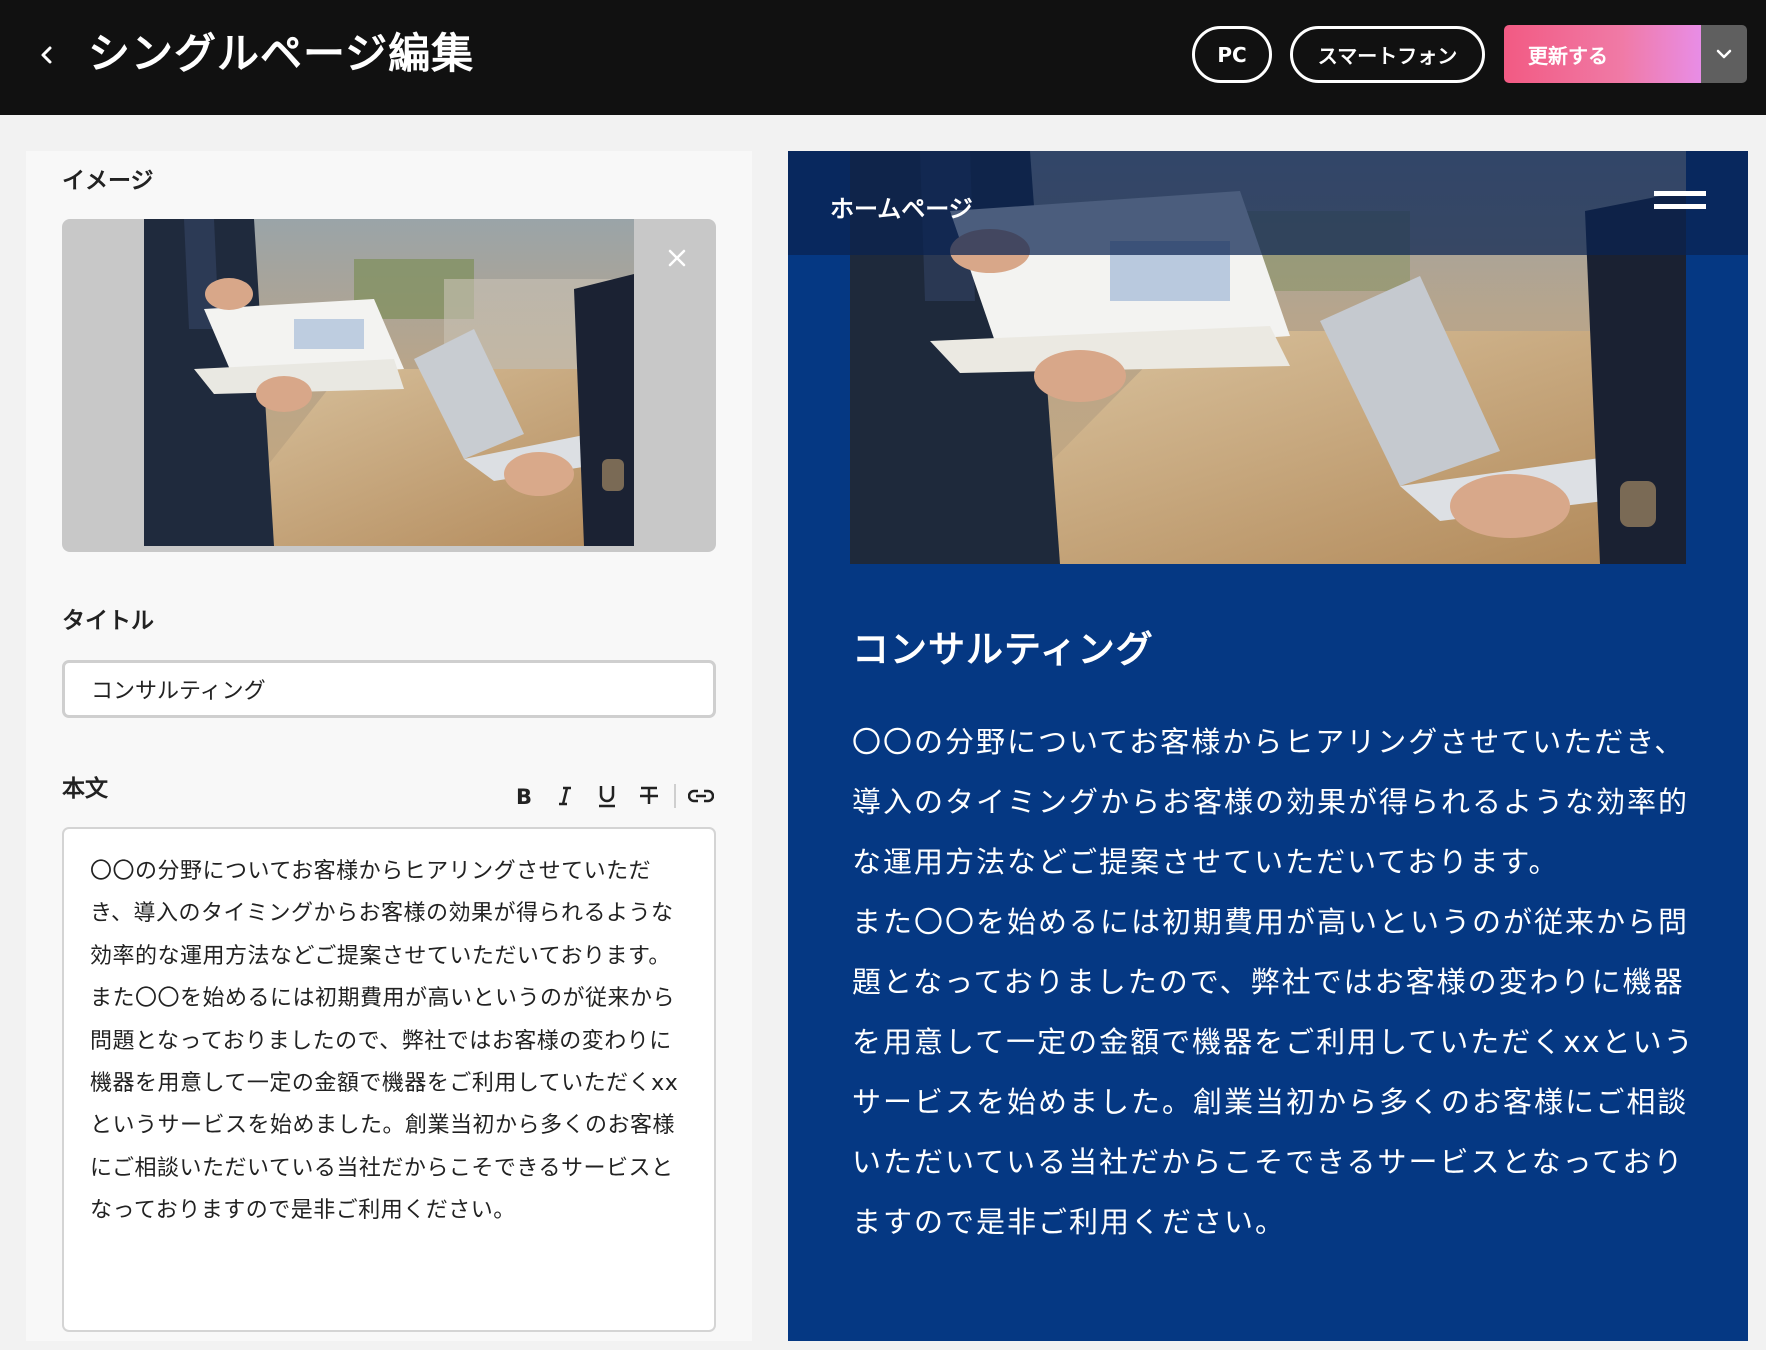 The image size is (1766, 1350). I want to click on body-label: 本文, so click(85, 789).